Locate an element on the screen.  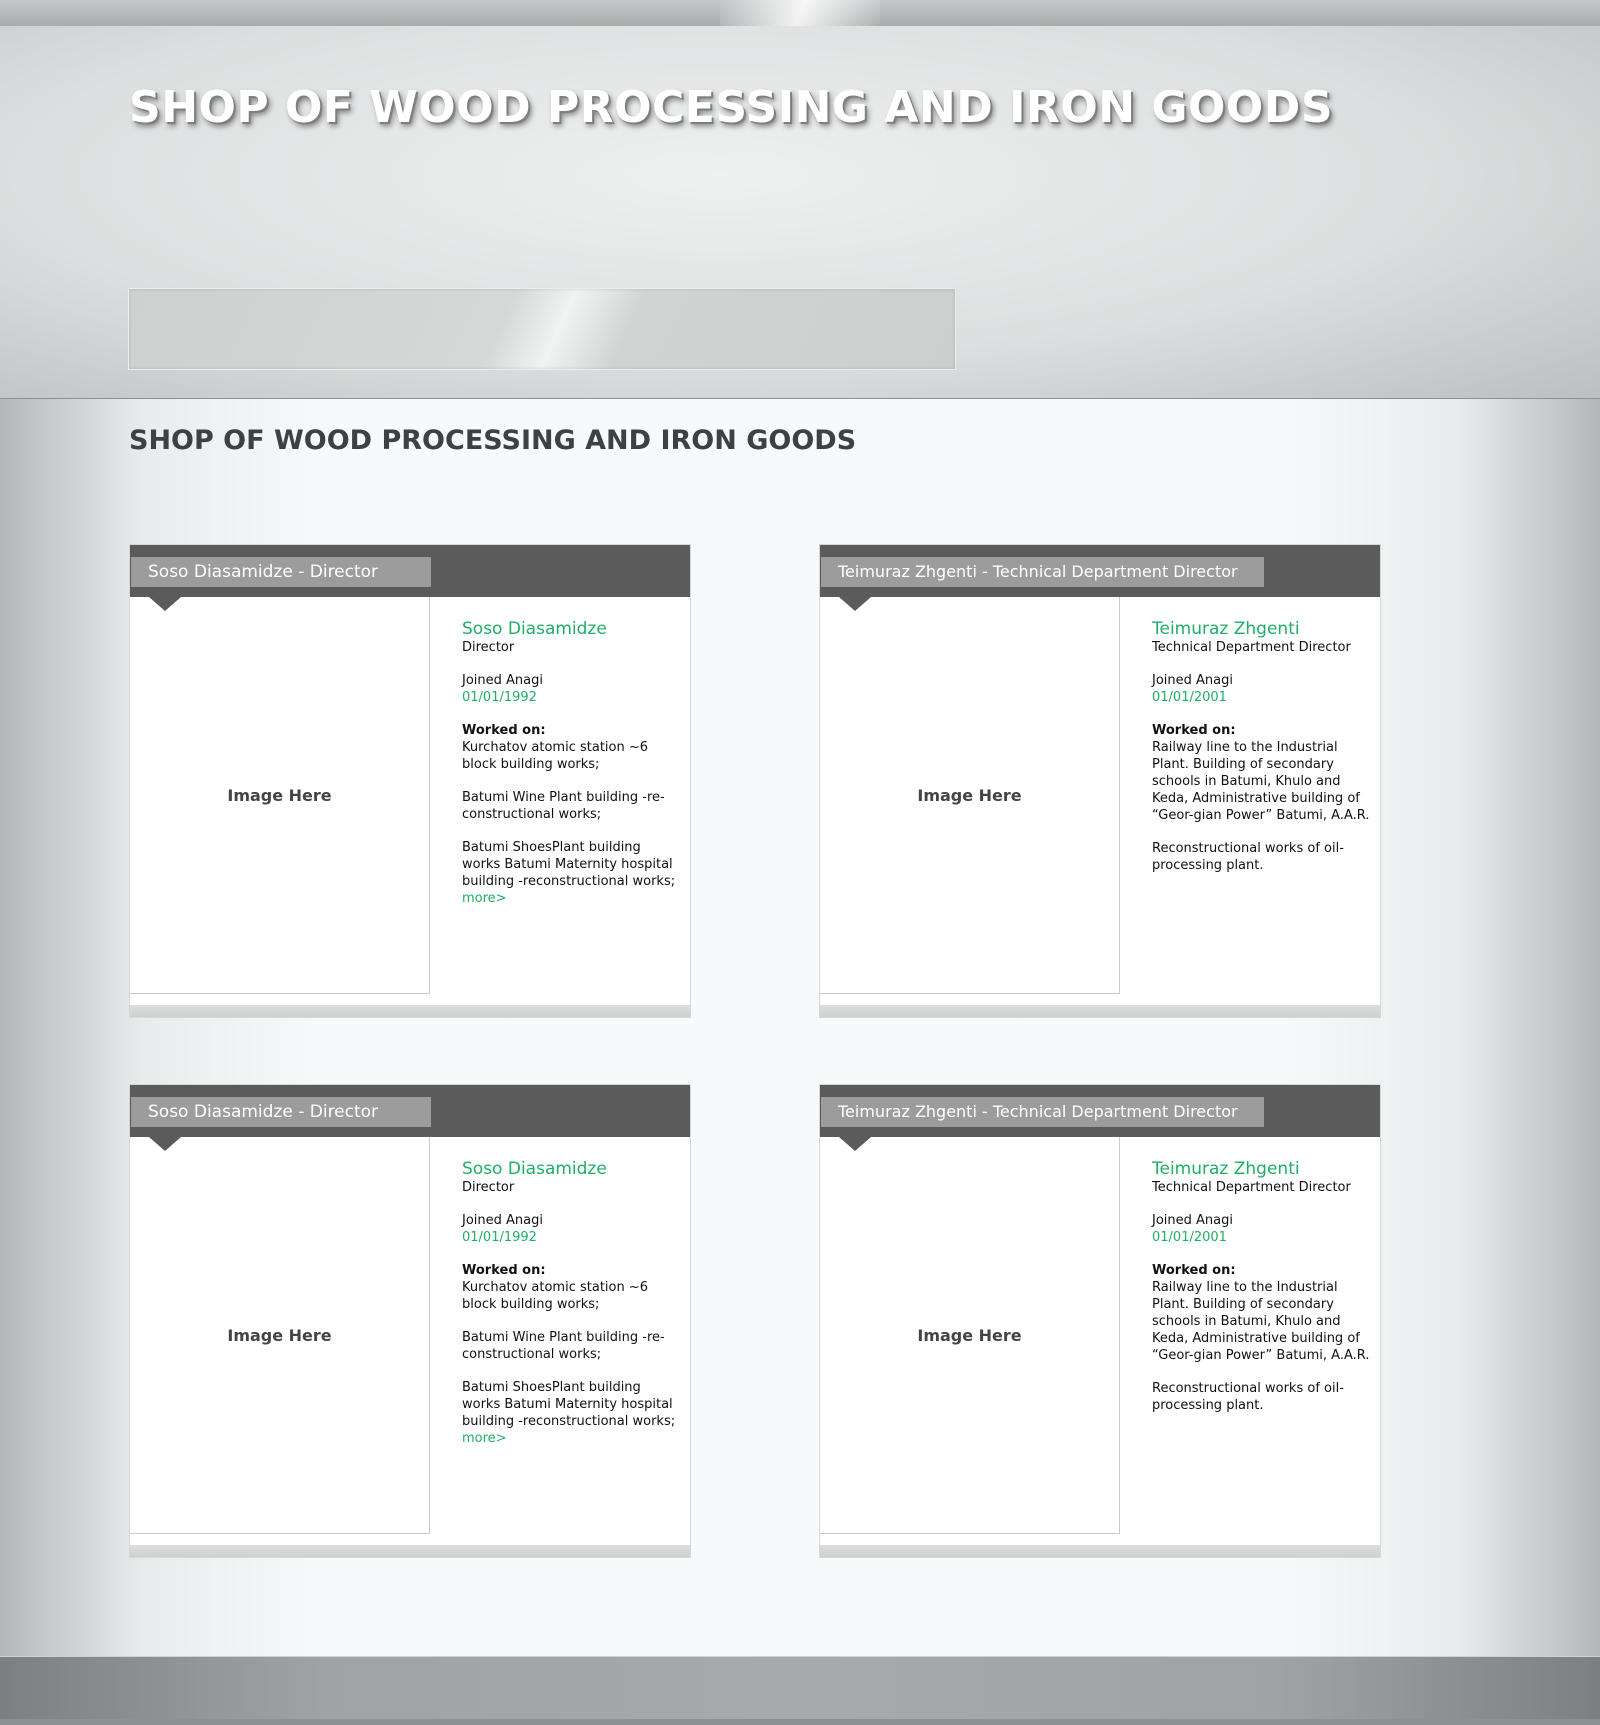
site-footer is located at coordinates (800, 1690).